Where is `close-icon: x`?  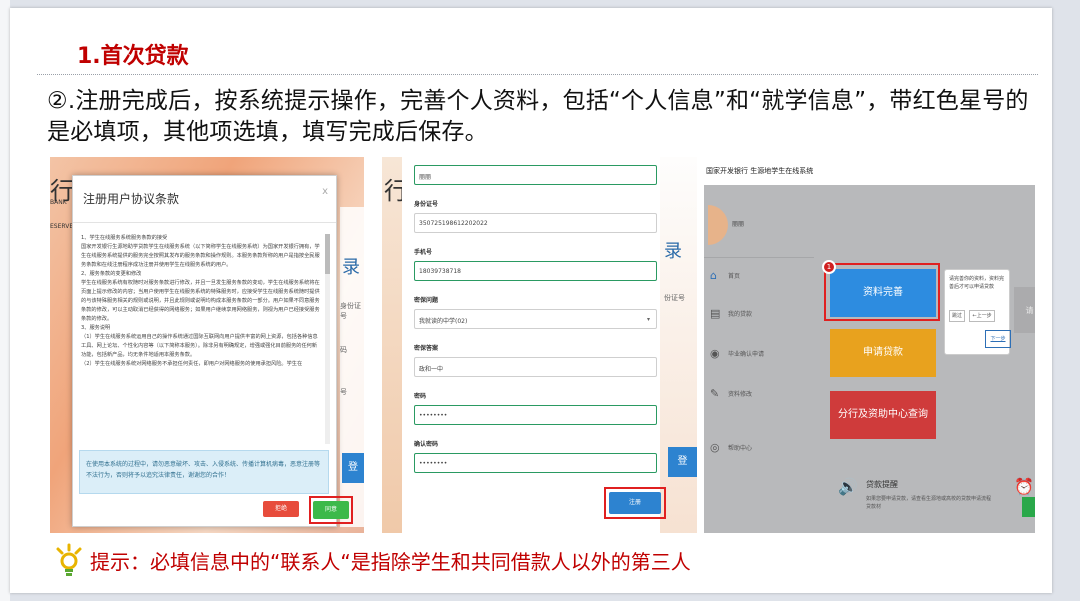 close-icon: x is located at coordinates (325, 191).